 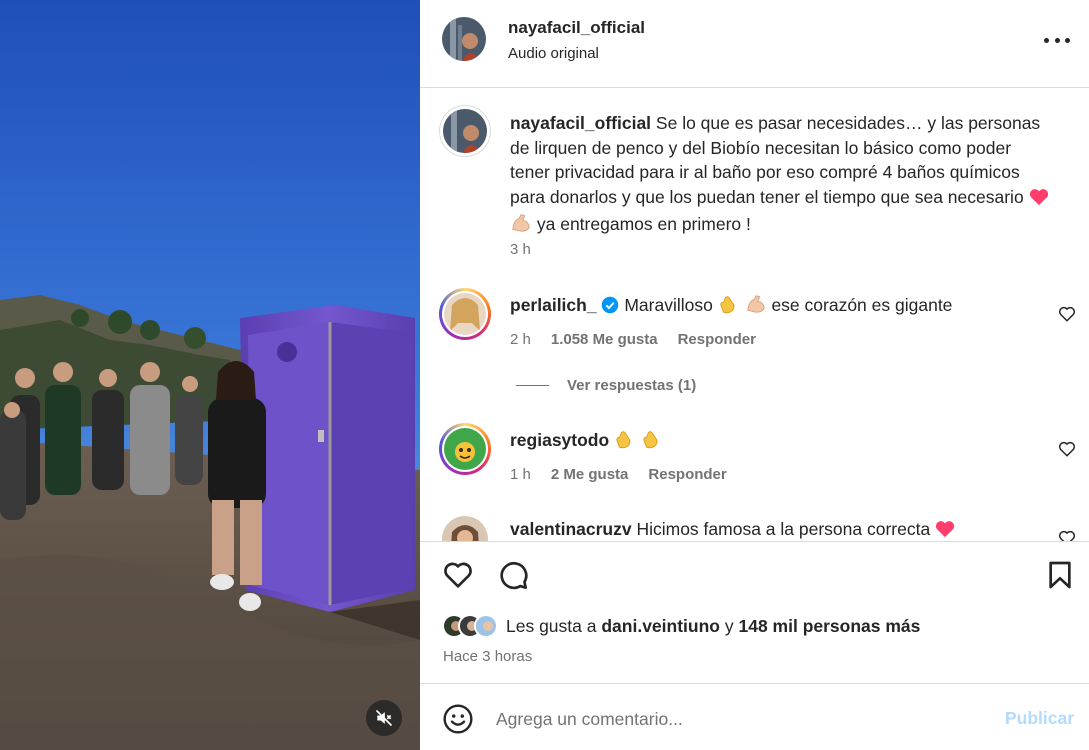 I want to click on caption-meta: 3 h, so click(x=520, y=249).